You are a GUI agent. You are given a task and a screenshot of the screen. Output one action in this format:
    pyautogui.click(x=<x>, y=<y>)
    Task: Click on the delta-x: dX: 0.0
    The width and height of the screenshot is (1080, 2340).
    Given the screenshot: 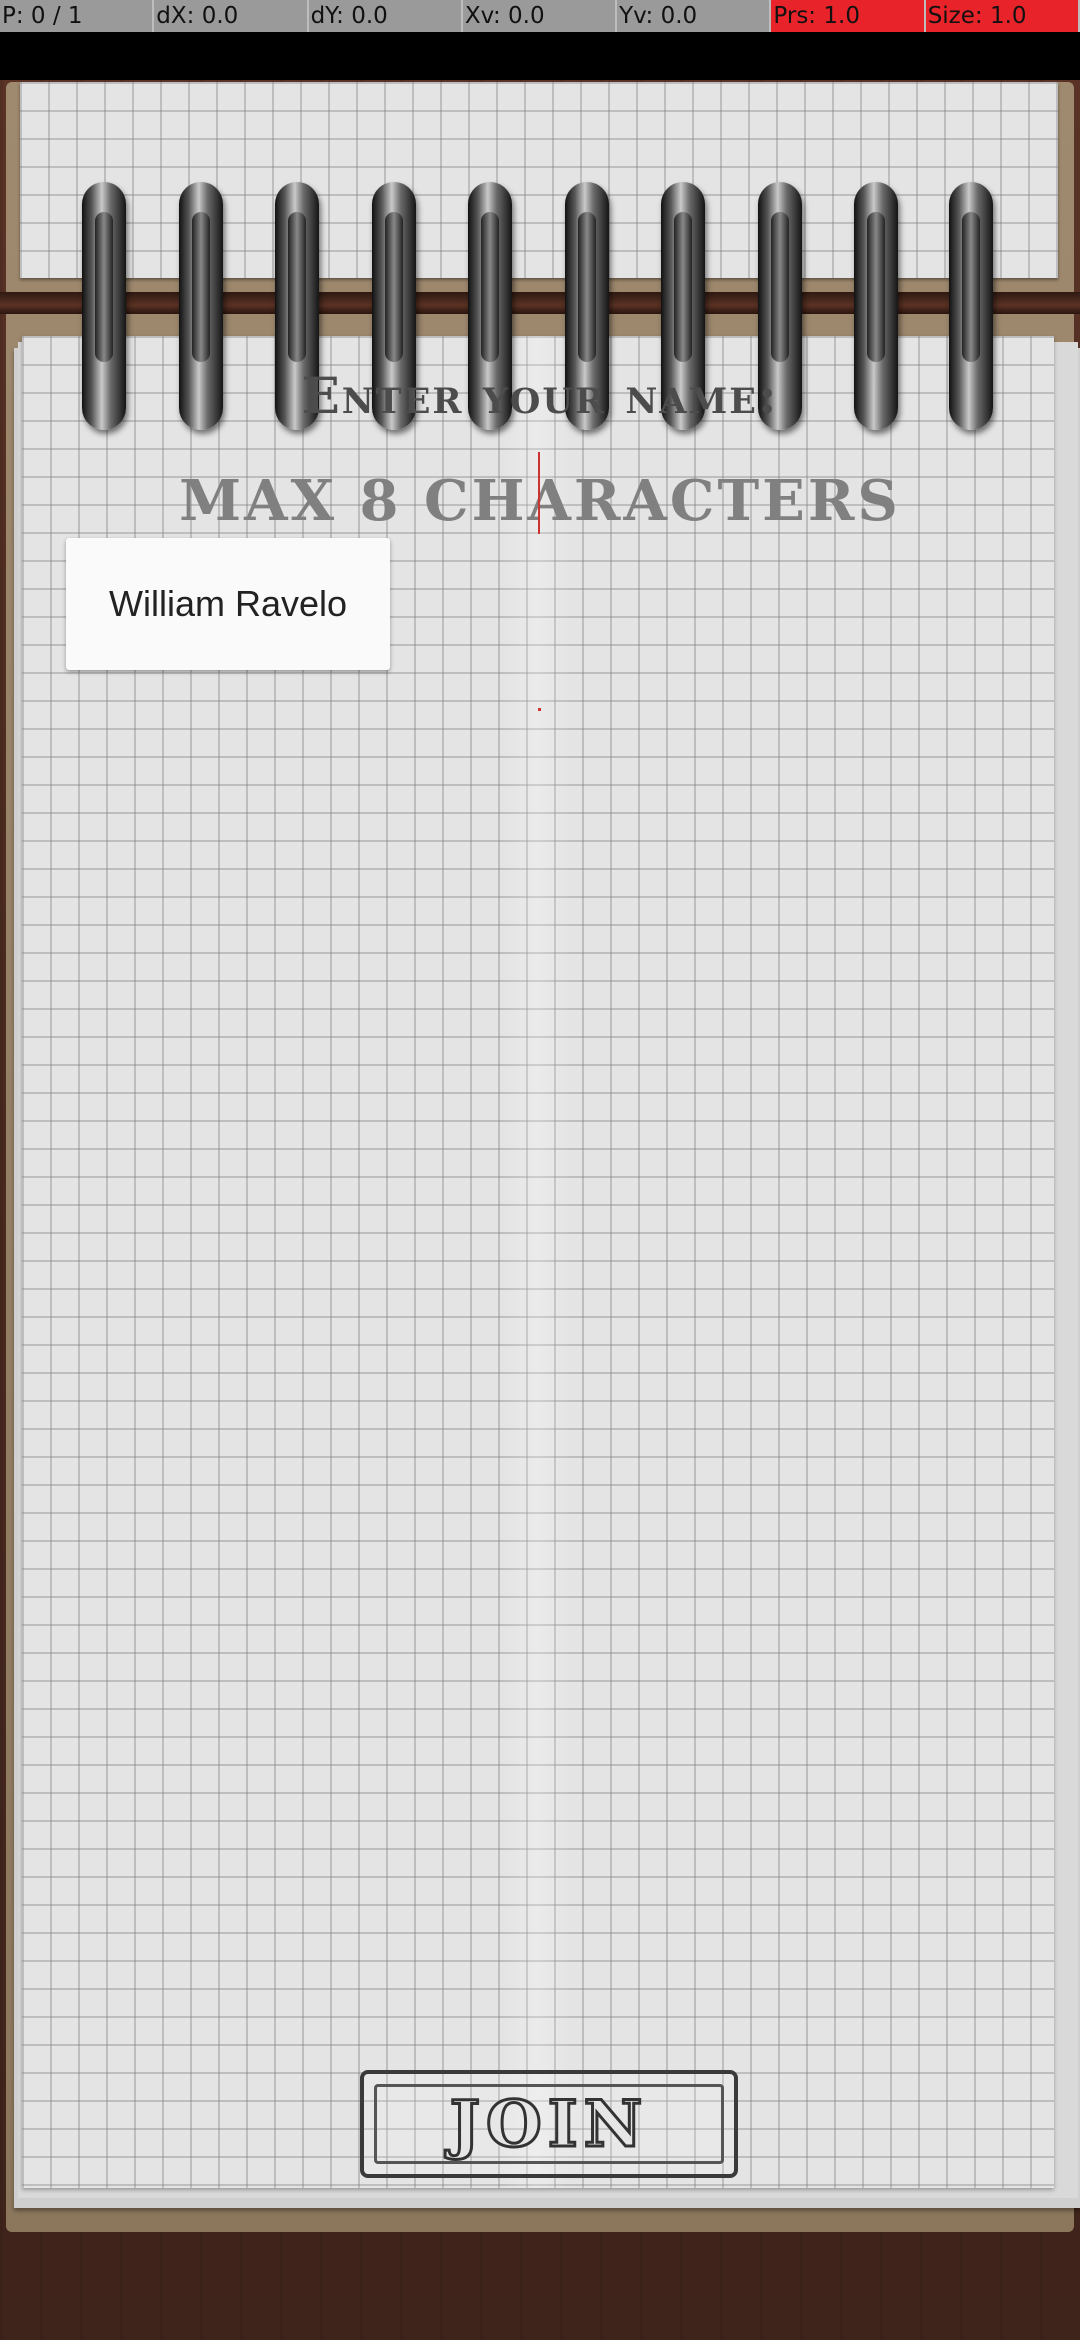 What is the action you would take?
    pyautogui.click(x=231, y=16)
    